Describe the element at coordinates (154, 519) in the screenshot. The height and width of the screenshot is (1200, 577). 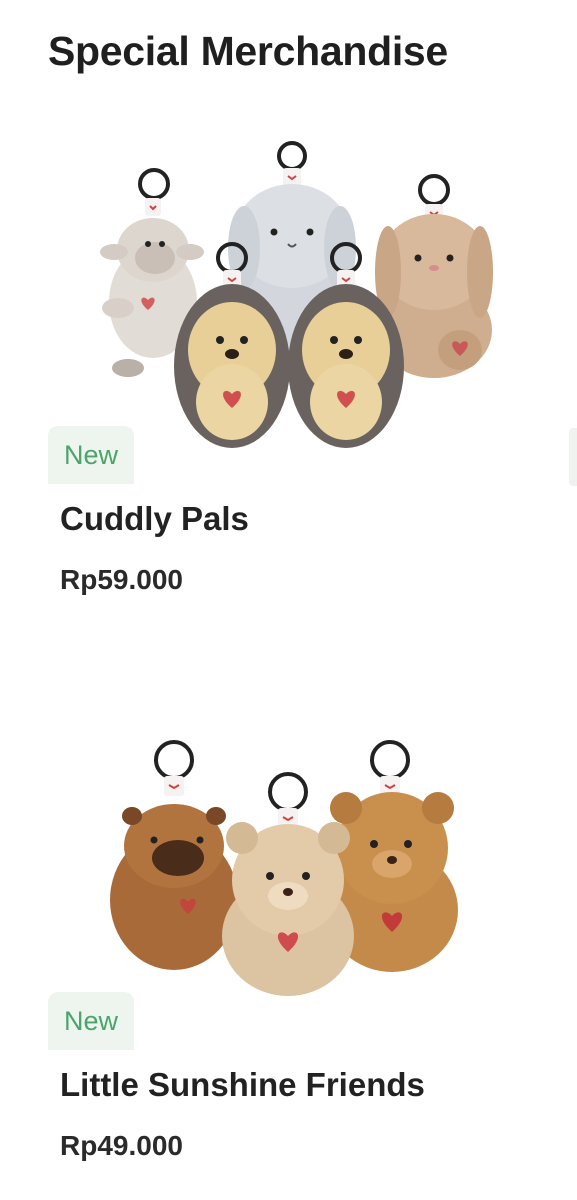
I see `product-name: Cuddly Pals` at that location.